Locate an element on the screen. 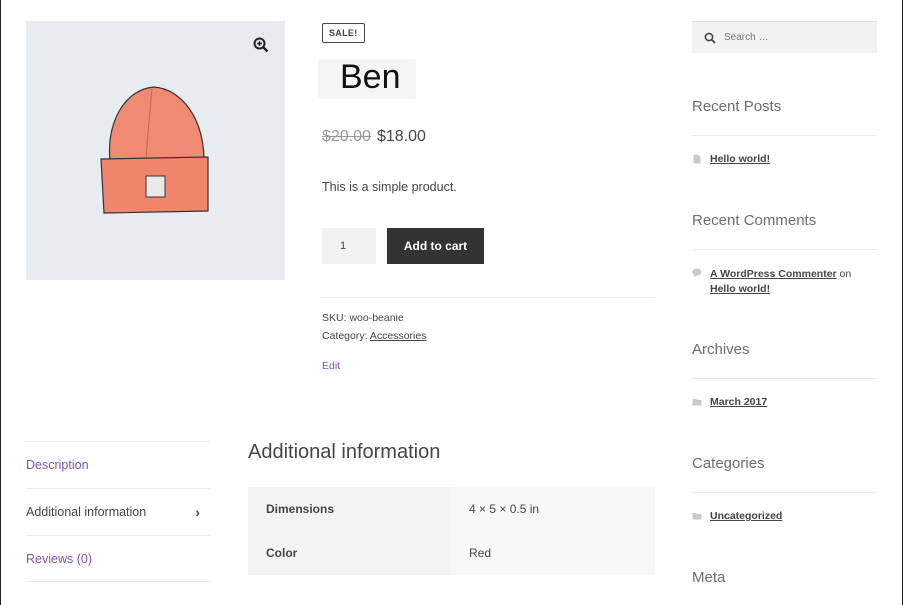 Image resolution: width=903 pixels, height=605 pixels. table-row: Color Red is located at coordinates (451, 553).